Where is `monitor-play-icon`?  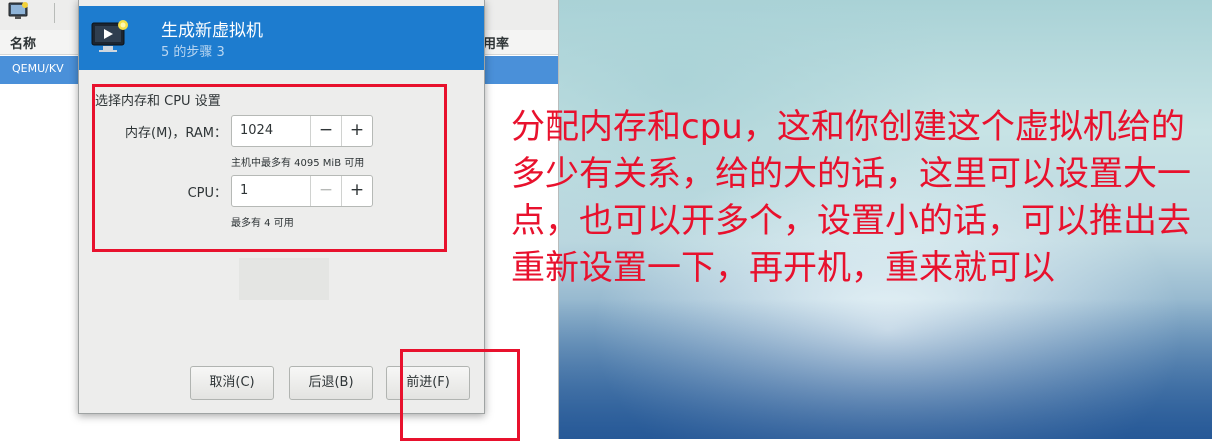
monitor-play-icon is located at coordinates (109, 36).